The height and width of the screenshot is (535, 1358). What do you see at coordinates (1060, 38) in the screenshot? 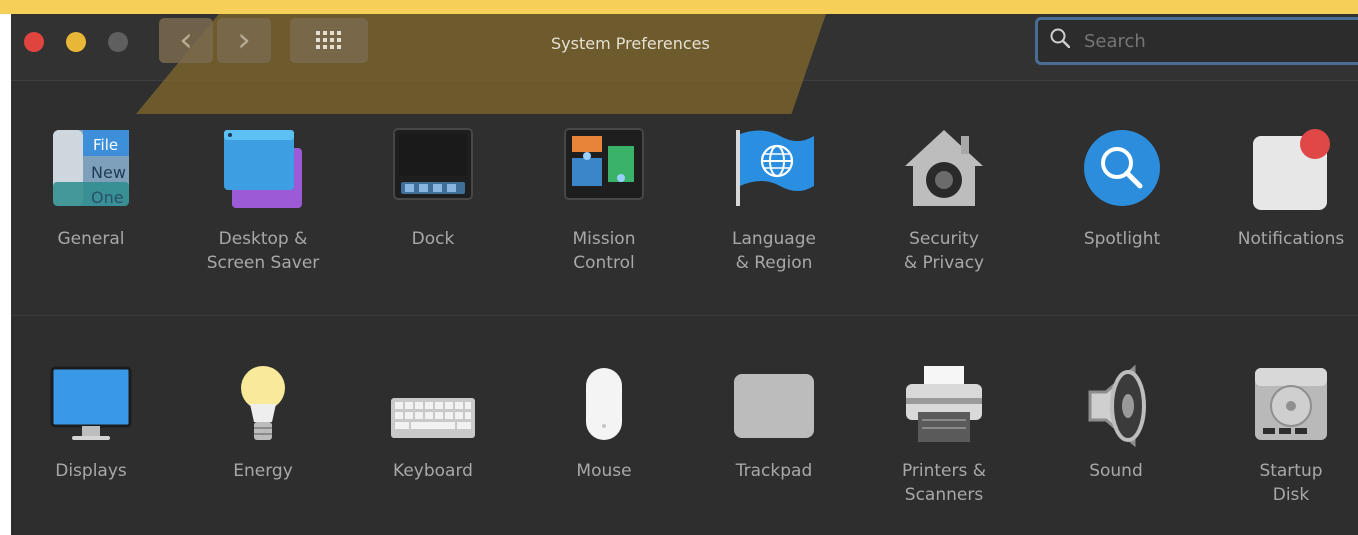
I see `search-icon` at bounding box center [1060, 38].